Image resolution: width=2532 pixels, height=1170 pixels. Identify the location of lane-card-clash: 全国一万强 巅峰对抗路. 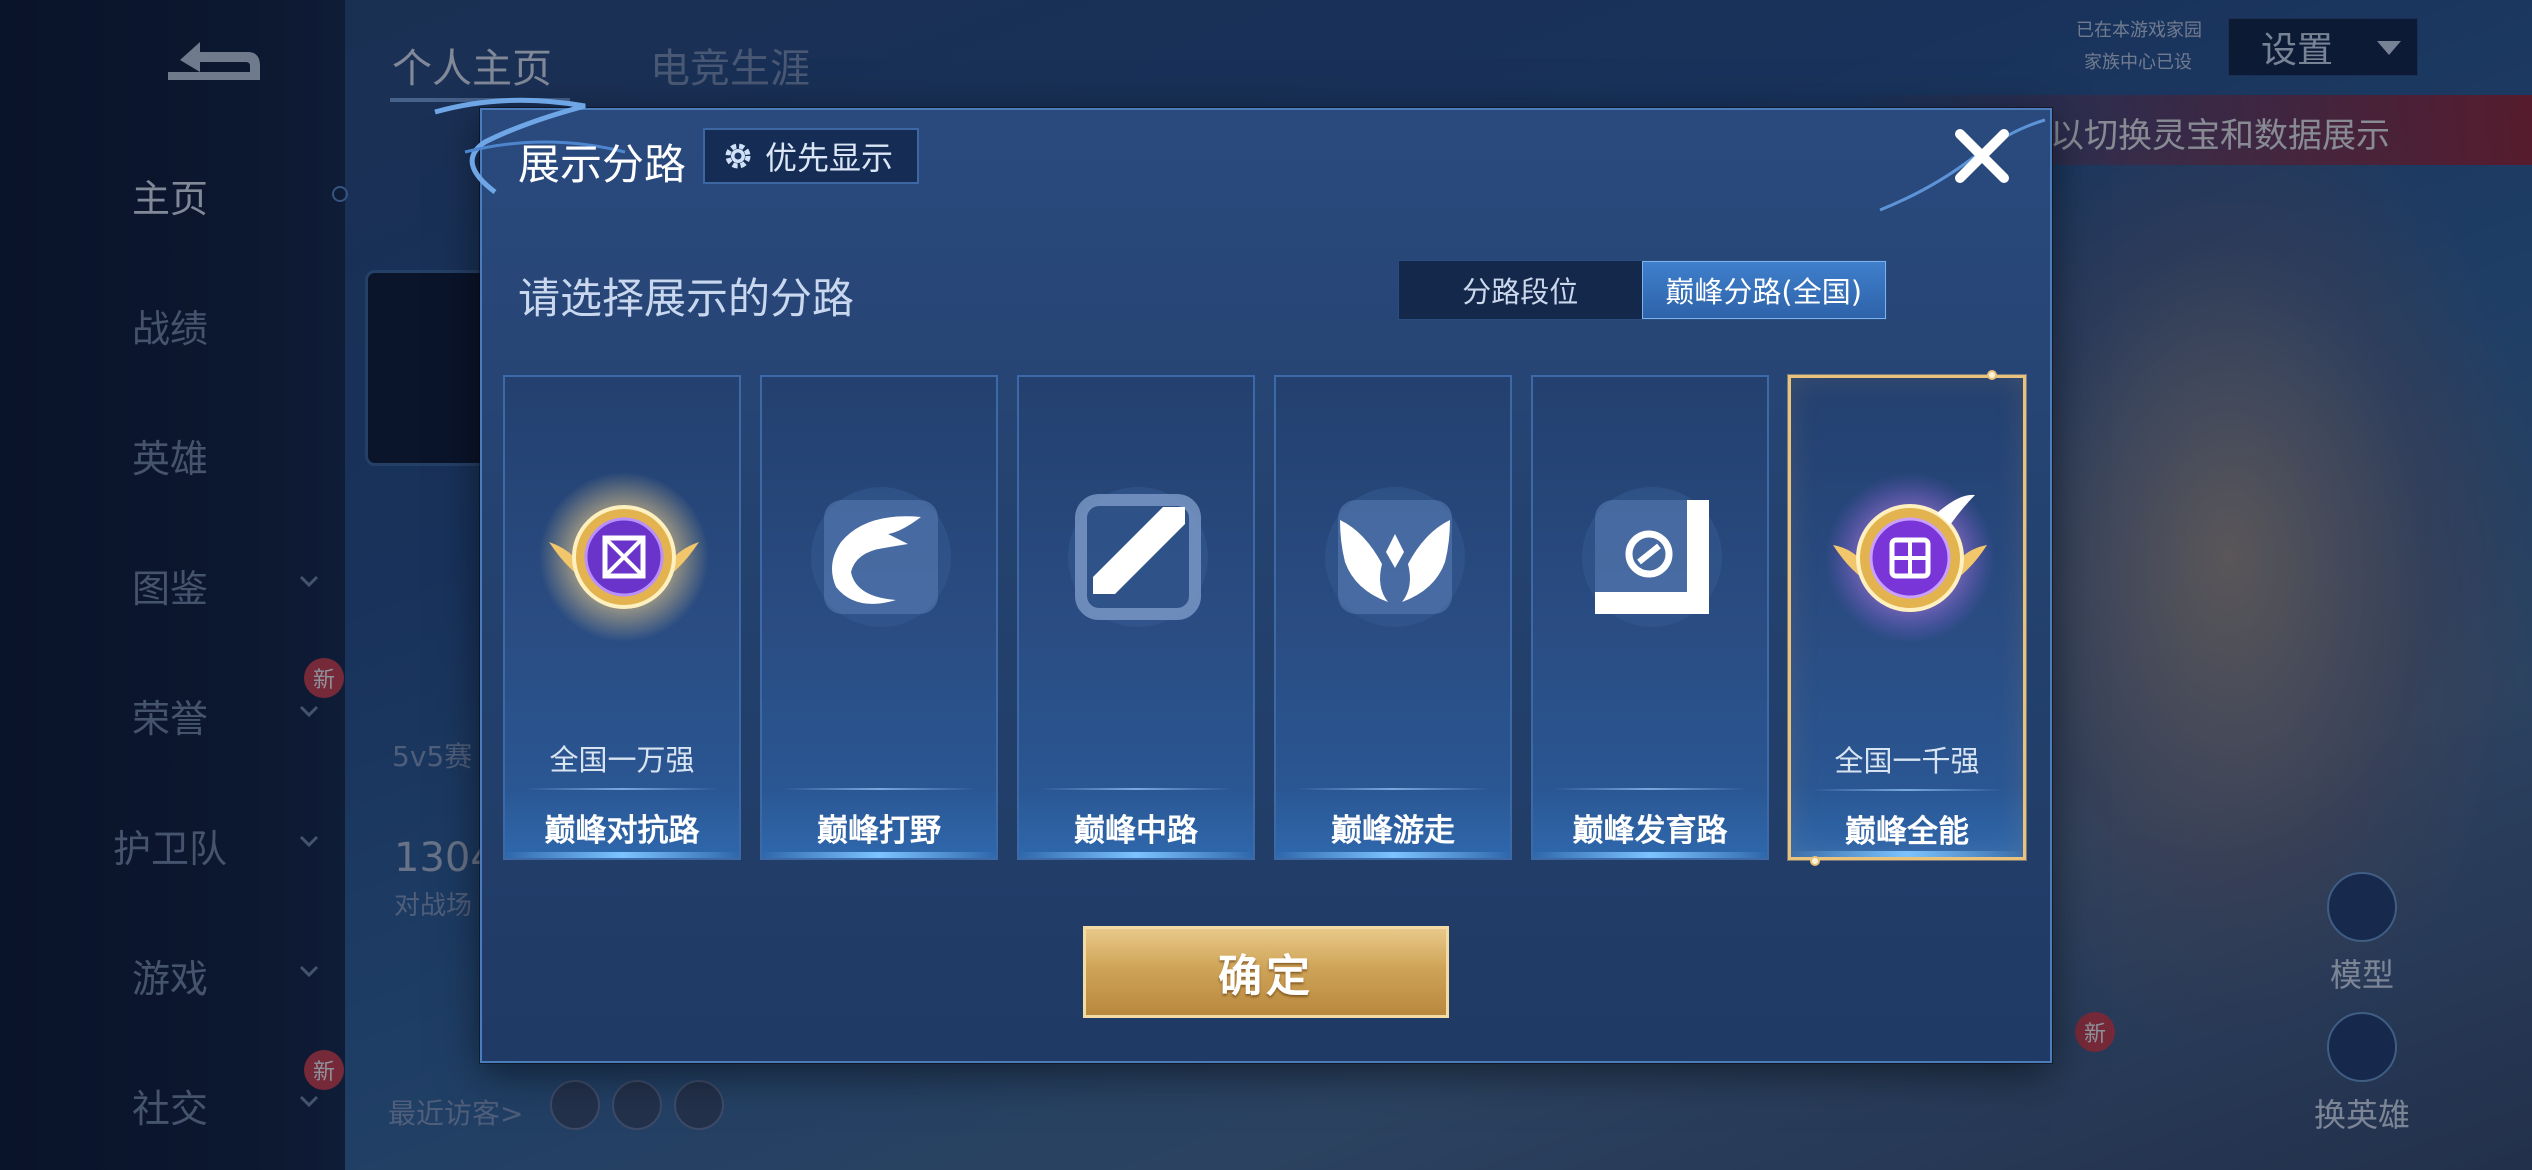
(622, 617).